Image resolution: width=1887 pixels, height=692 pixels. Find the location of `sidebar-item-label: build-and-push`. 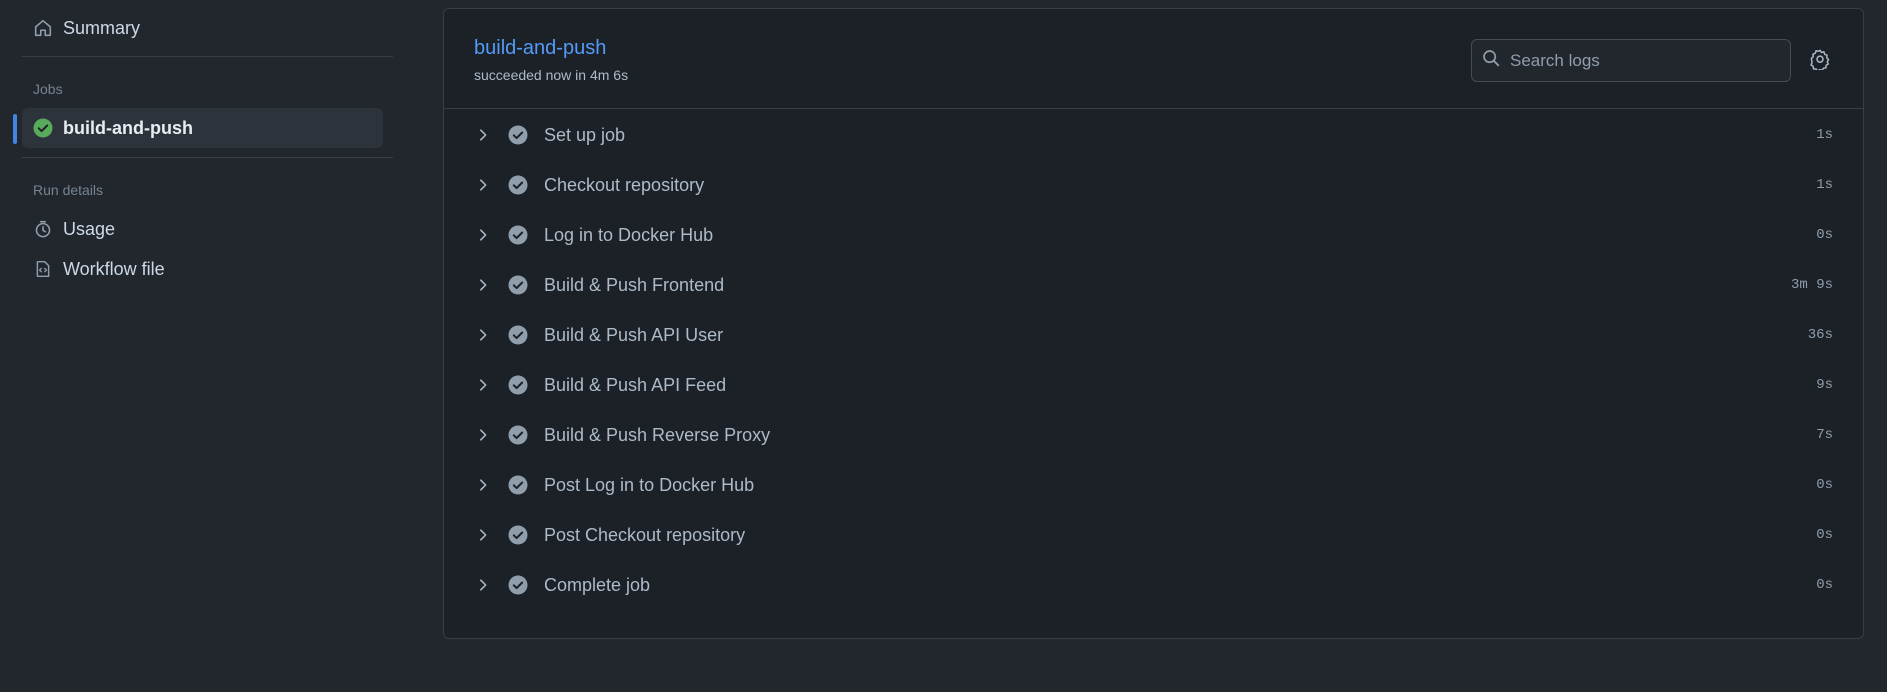

sidebar-item-label: build-and-push is located at coordinates (128, 127).